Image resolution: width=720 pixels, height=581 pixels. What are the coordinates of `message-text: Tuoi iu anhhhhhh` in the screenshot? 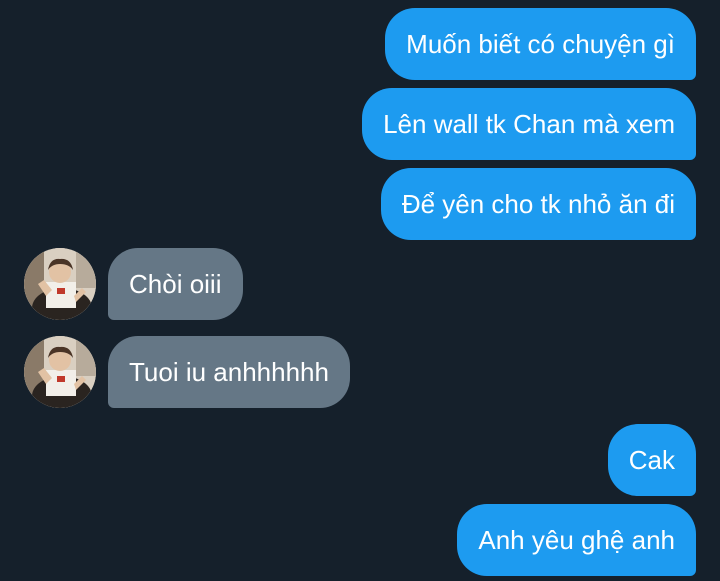 It's located at (229, 372).